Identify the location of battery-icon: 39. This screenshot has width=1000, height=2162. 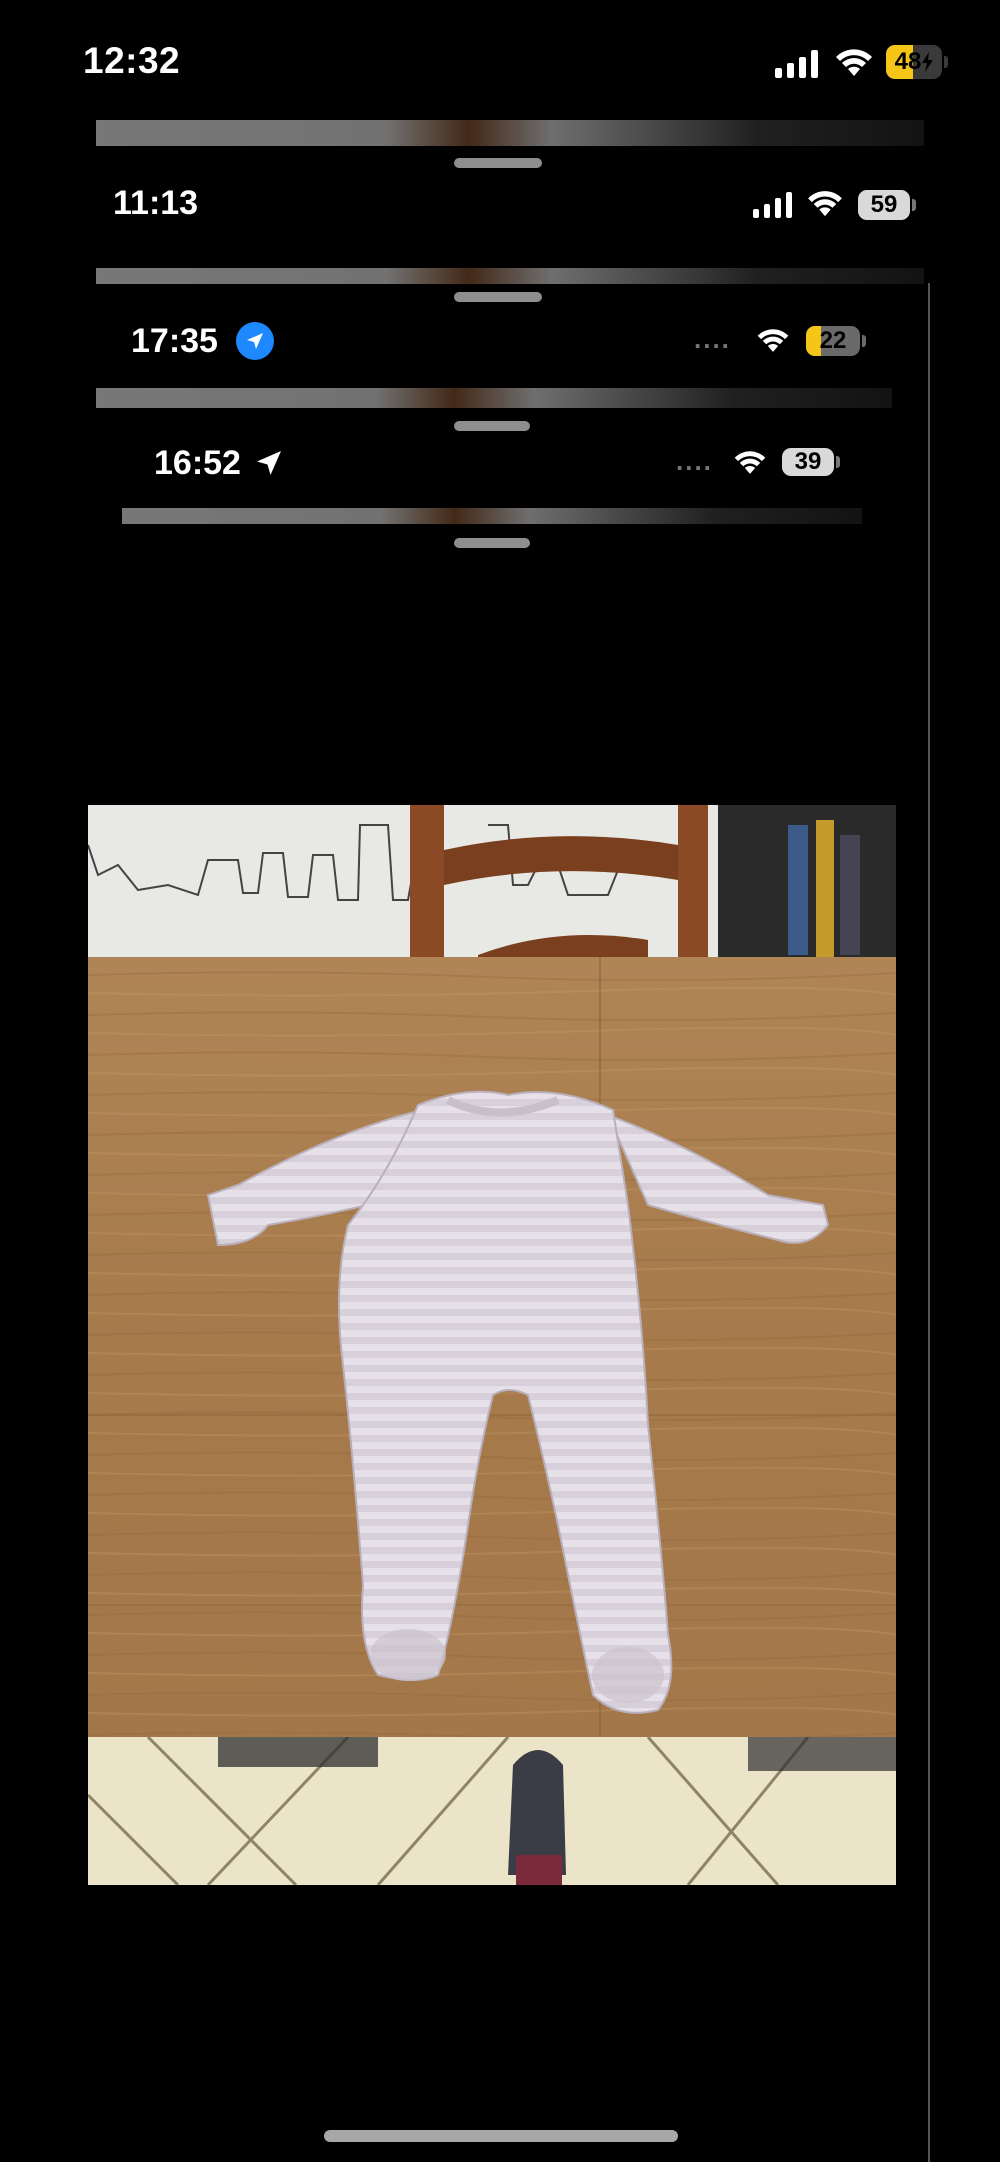
(811, 462).